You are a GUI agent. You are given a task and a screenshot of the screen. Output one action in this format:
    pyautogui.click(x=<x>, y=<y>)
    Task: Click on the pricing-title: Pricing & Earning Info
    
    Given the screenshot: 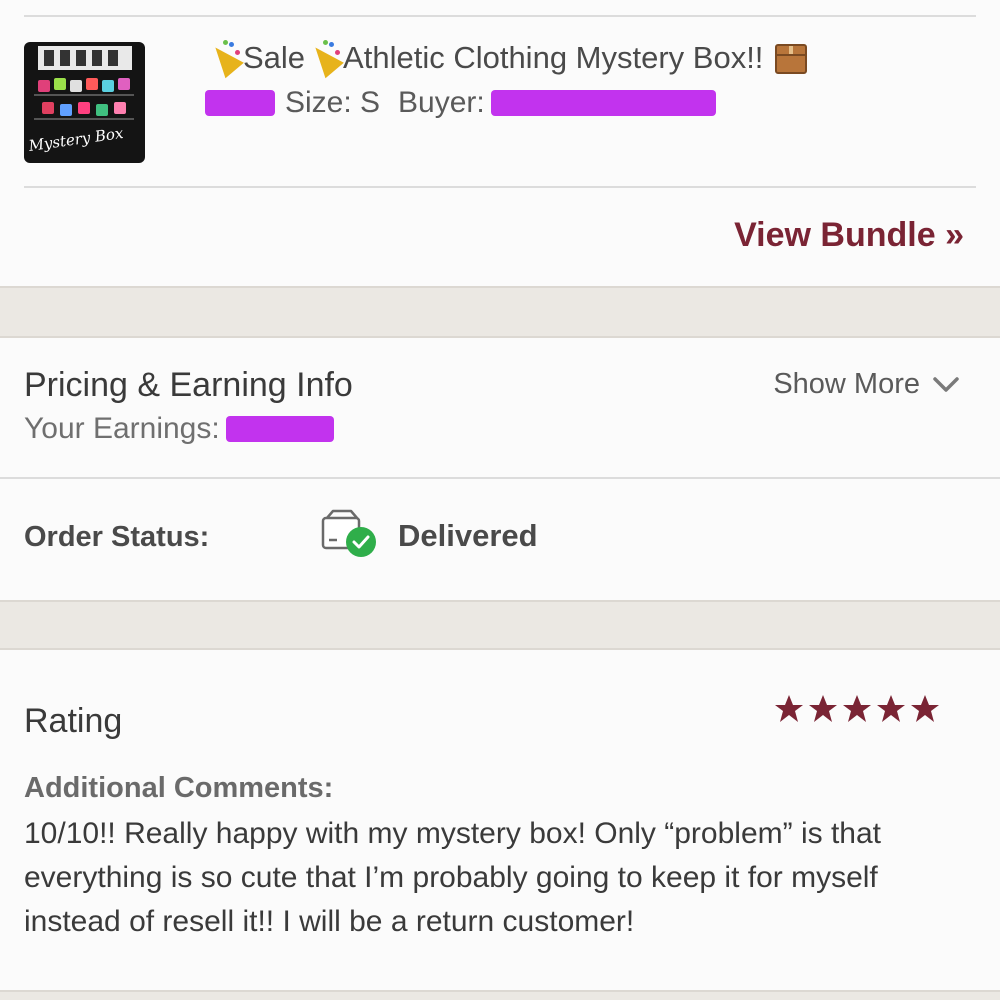 What is the action you would take?
    pyautogui.click(x=188, y=385)
    